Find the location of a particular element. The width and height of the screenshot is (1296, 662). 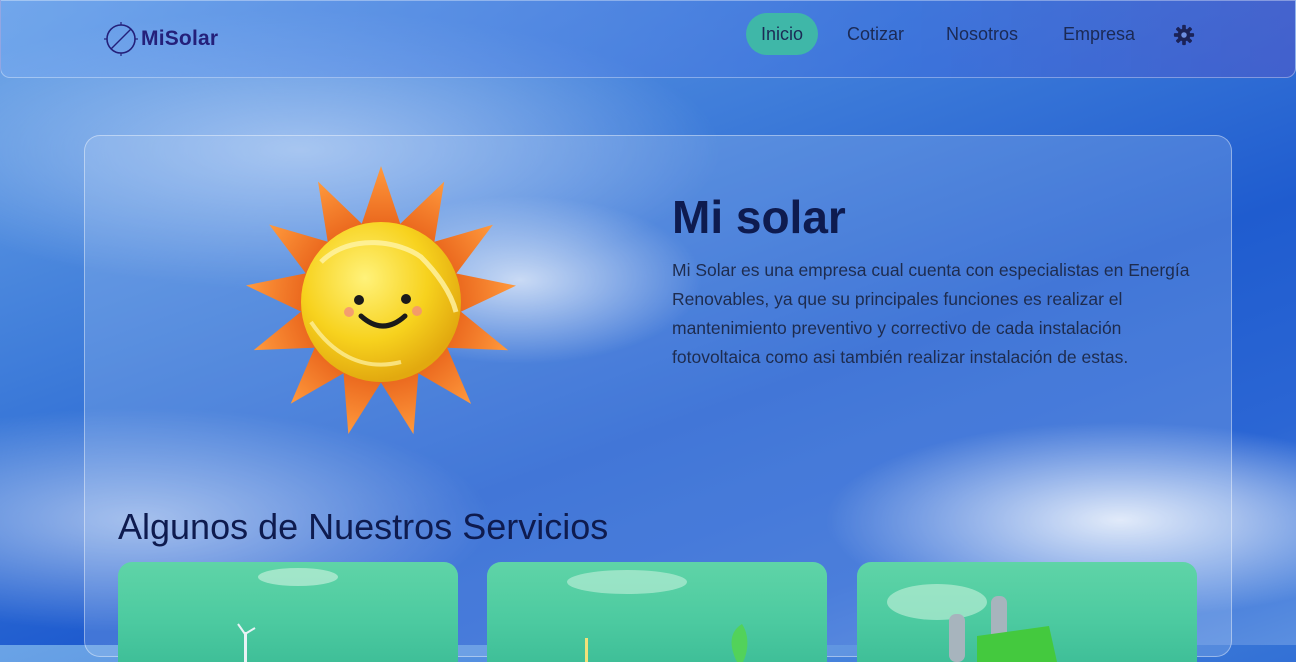

power-plug-icon is located at coordinates (972, 623).